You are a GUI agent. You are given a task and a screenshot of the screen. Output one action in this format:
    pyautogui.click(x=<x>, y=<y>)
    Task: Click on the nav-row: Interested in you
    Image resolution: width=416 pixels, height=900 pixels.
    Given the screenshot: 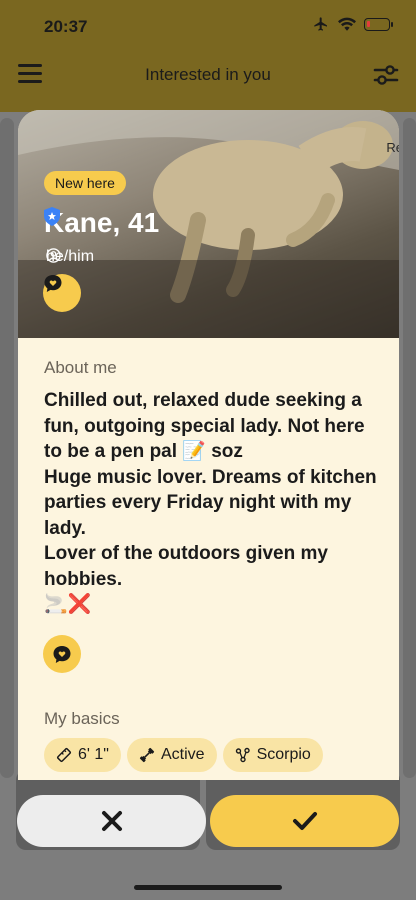 What is the action you would take?
    pyautogui.click(x=208, y=76)
    